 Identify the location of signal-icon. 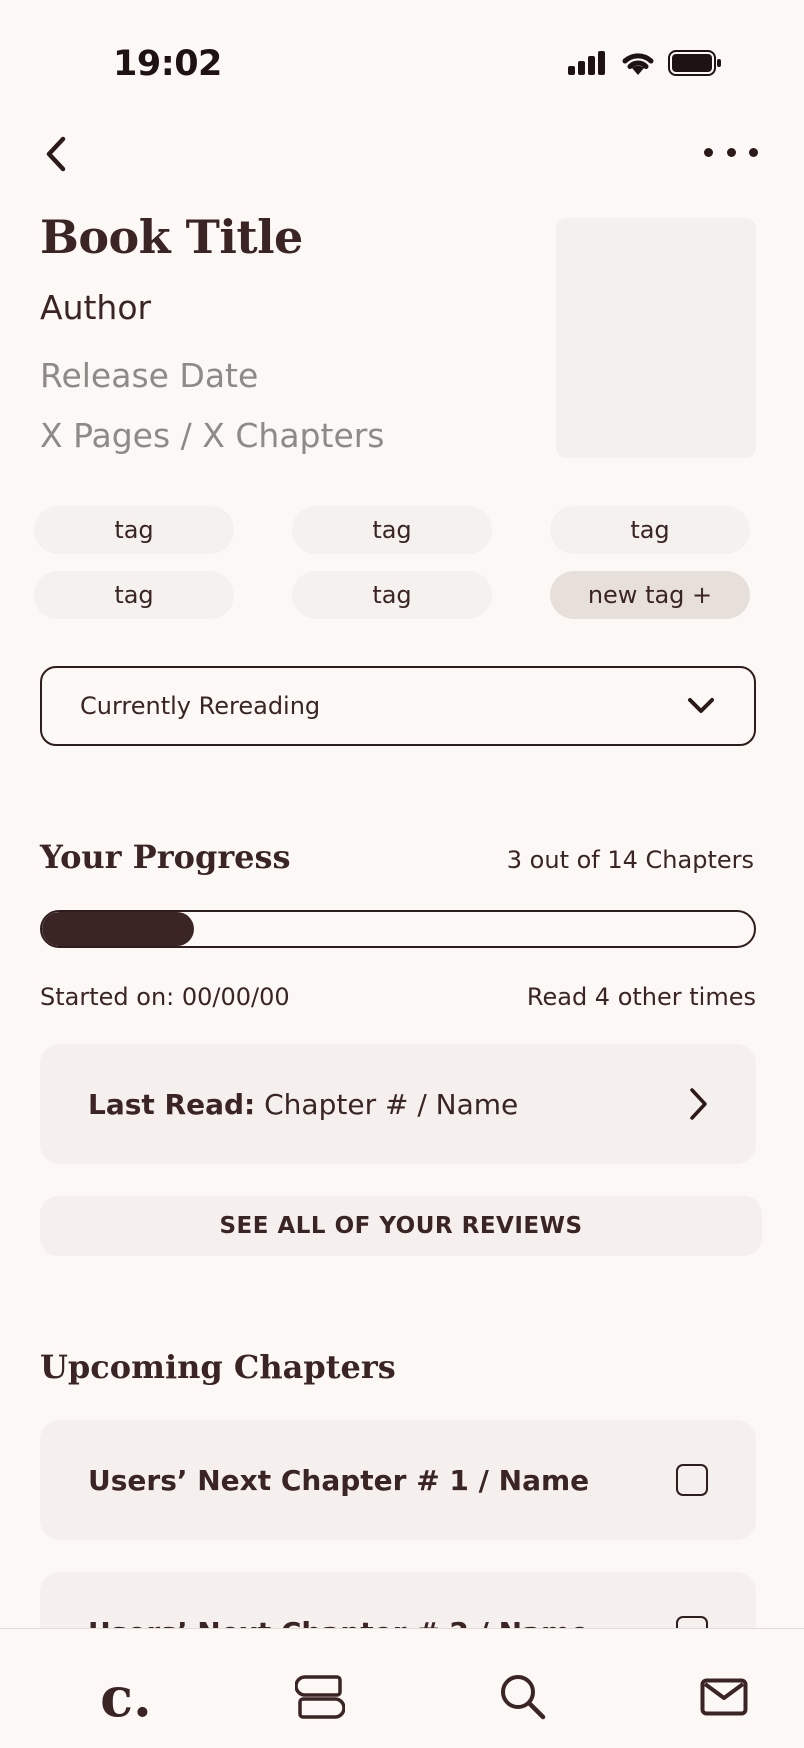
(586, 63).